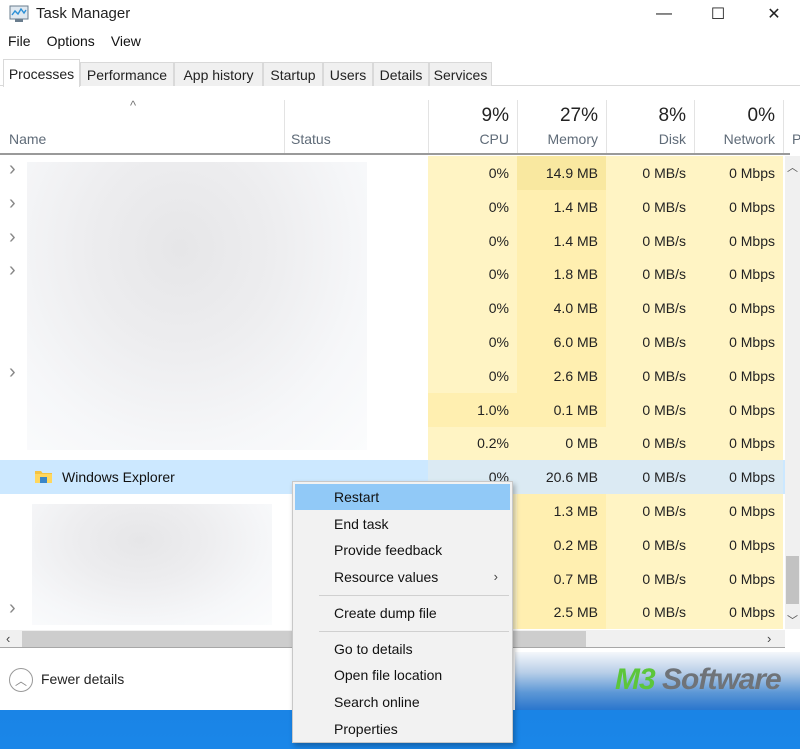 The image size is (800, 749). I want to click on menu-item-open-file-location: Open file location, so click(402, 675).